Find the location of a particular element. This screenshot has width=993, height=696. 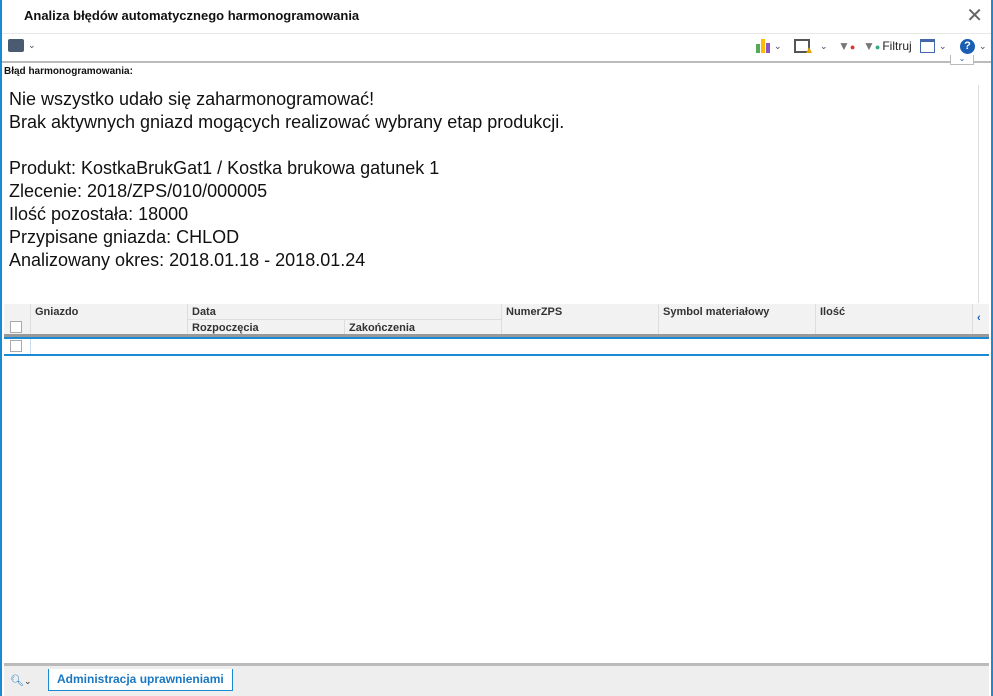

msg-line: Przypisane gniazda: CHLOD is located at coordinates (124, 237).